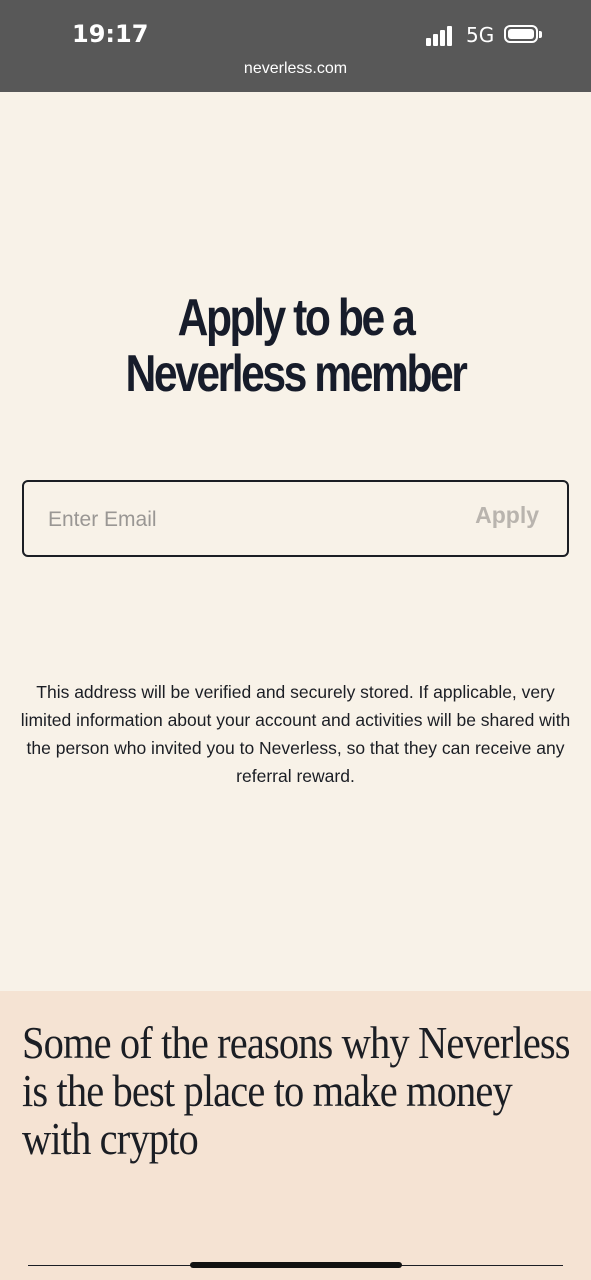 The width and height of the screenshot is (591, 1280). What do you see at coordinates (296, 1042) in the screenshot?
I see `reasons-heading-line-1: Some of the reasons why Neverless` at bounding box center [296, 1042].